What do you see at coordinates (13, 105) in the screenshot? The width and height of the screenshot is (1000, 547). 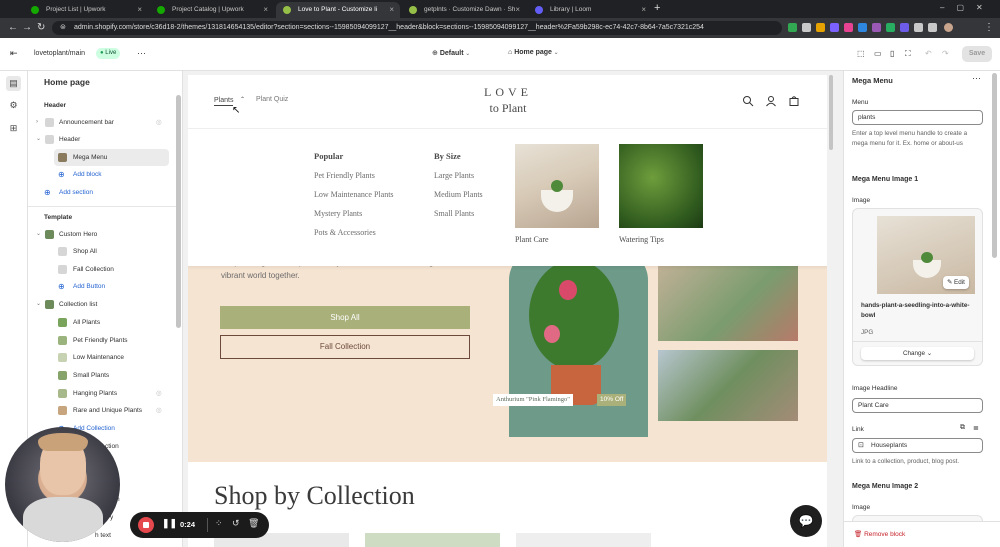 I see `theme-settings-icon: ⚙` at bounding box center [13, 105].